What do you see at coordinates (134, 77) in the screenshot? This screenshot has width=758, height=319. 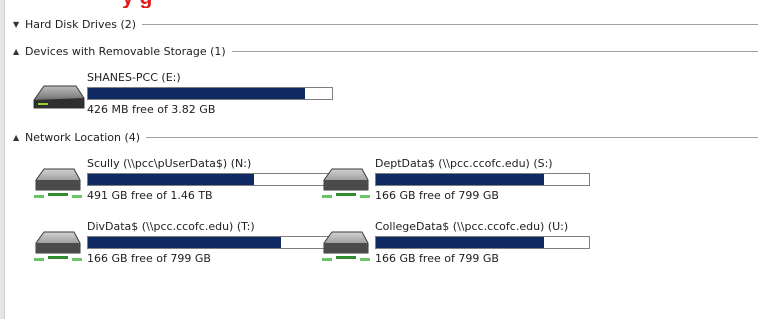 I see `drive-name: SHANES-PCC (E:)` at bounding box center [134, 77].